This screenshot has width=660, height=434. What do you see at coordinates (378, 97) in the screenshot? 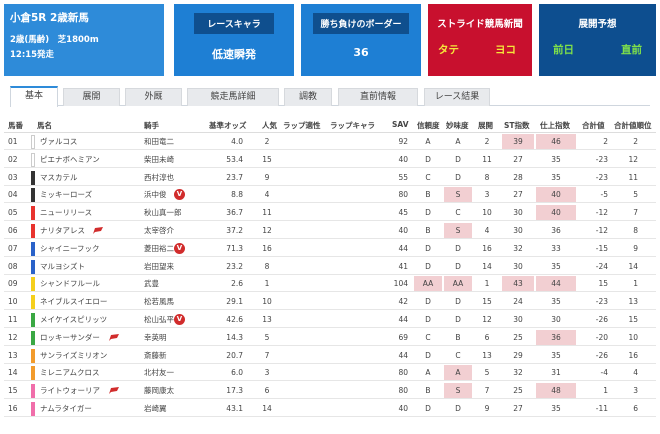
I see `tab-latest-info: 直前情報` at bounding box center [378, 97].